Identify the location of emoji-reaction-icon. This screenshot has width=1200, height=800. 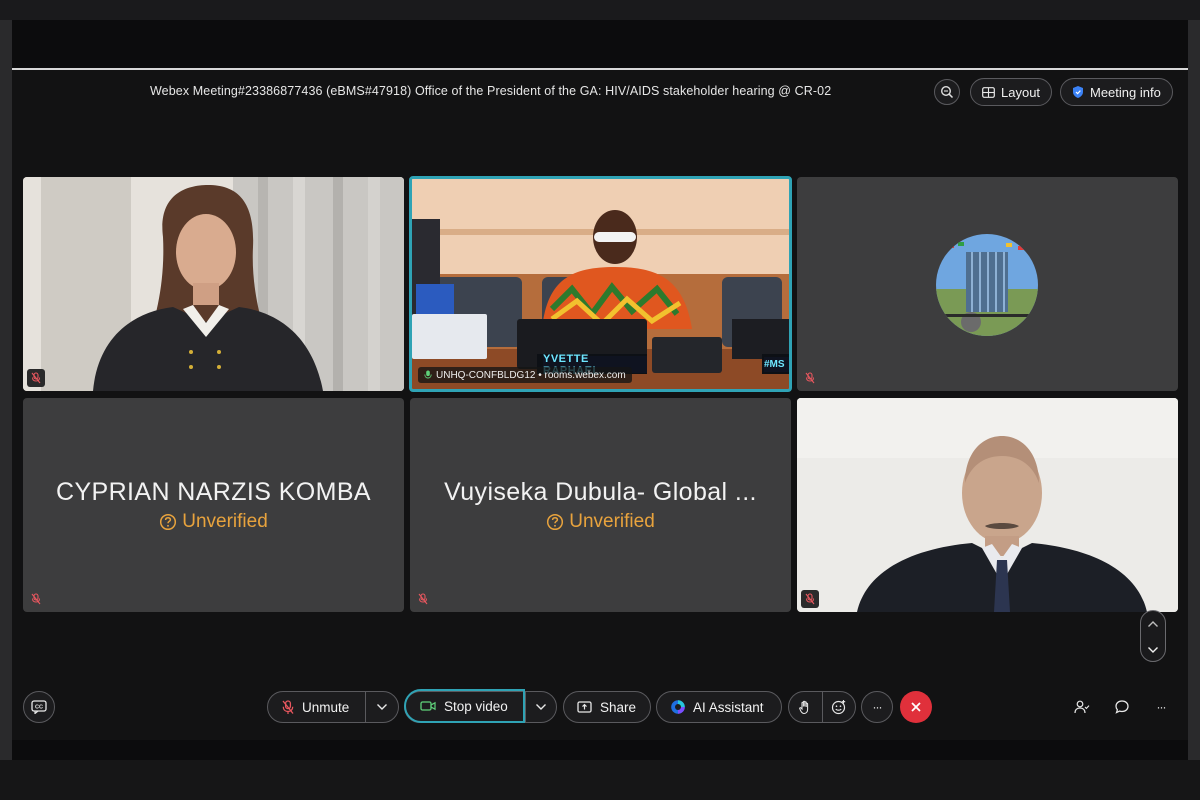
(838, 707).